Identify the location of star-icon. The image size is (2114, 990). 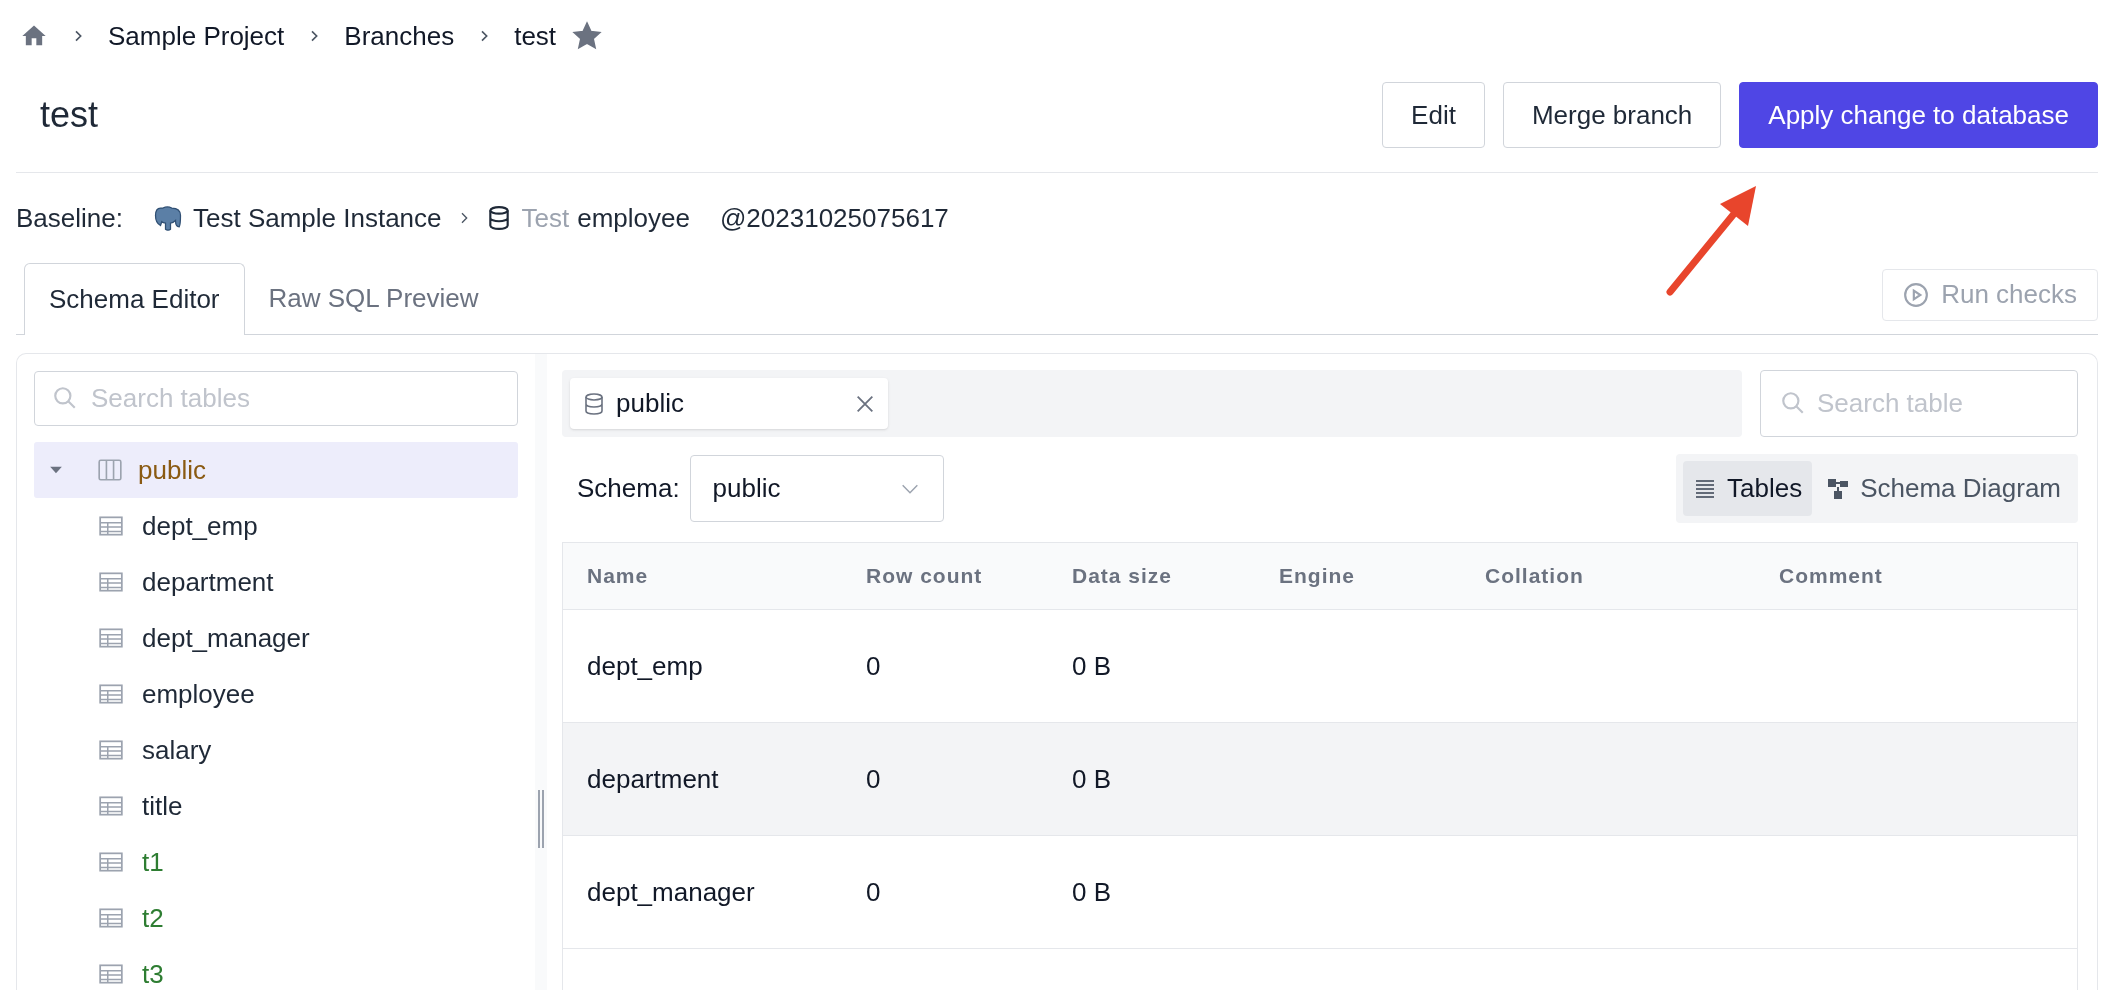
(587, 36).